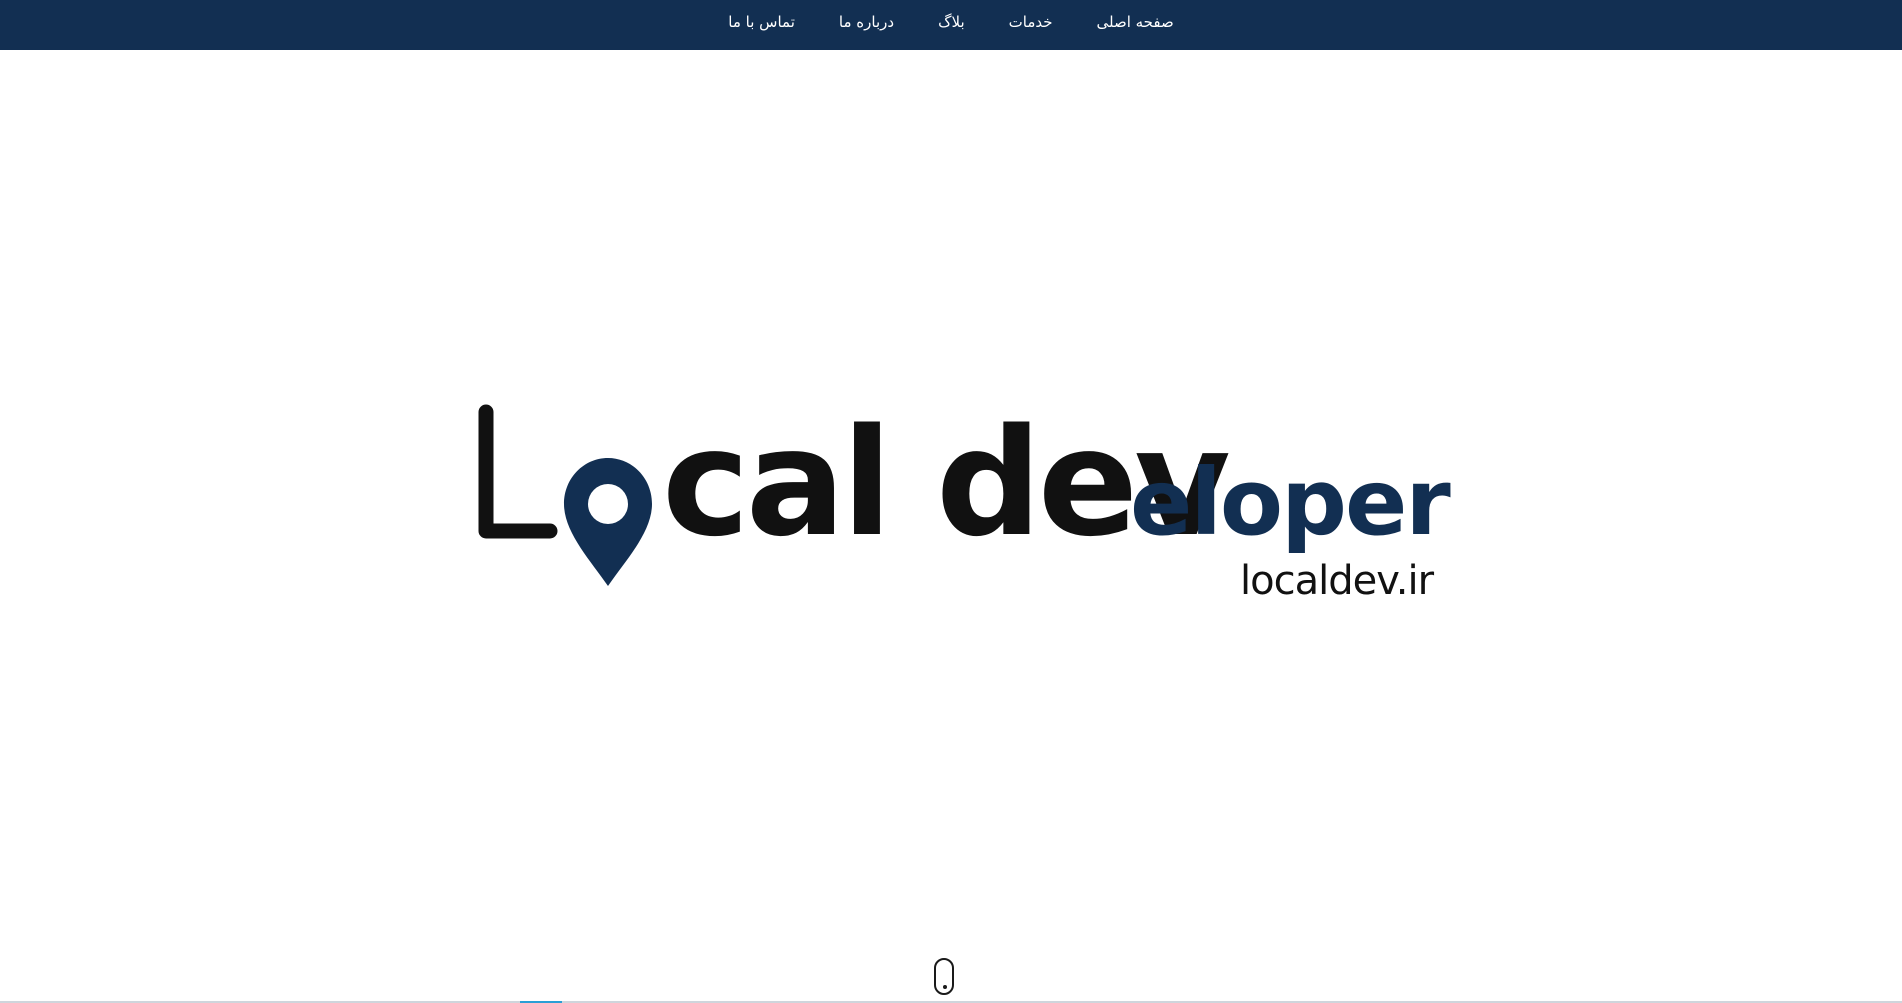 The width and height of the screenshot is (1902, 1003). I want to click on nav-item-about: درباره ما, so click(866, 22).